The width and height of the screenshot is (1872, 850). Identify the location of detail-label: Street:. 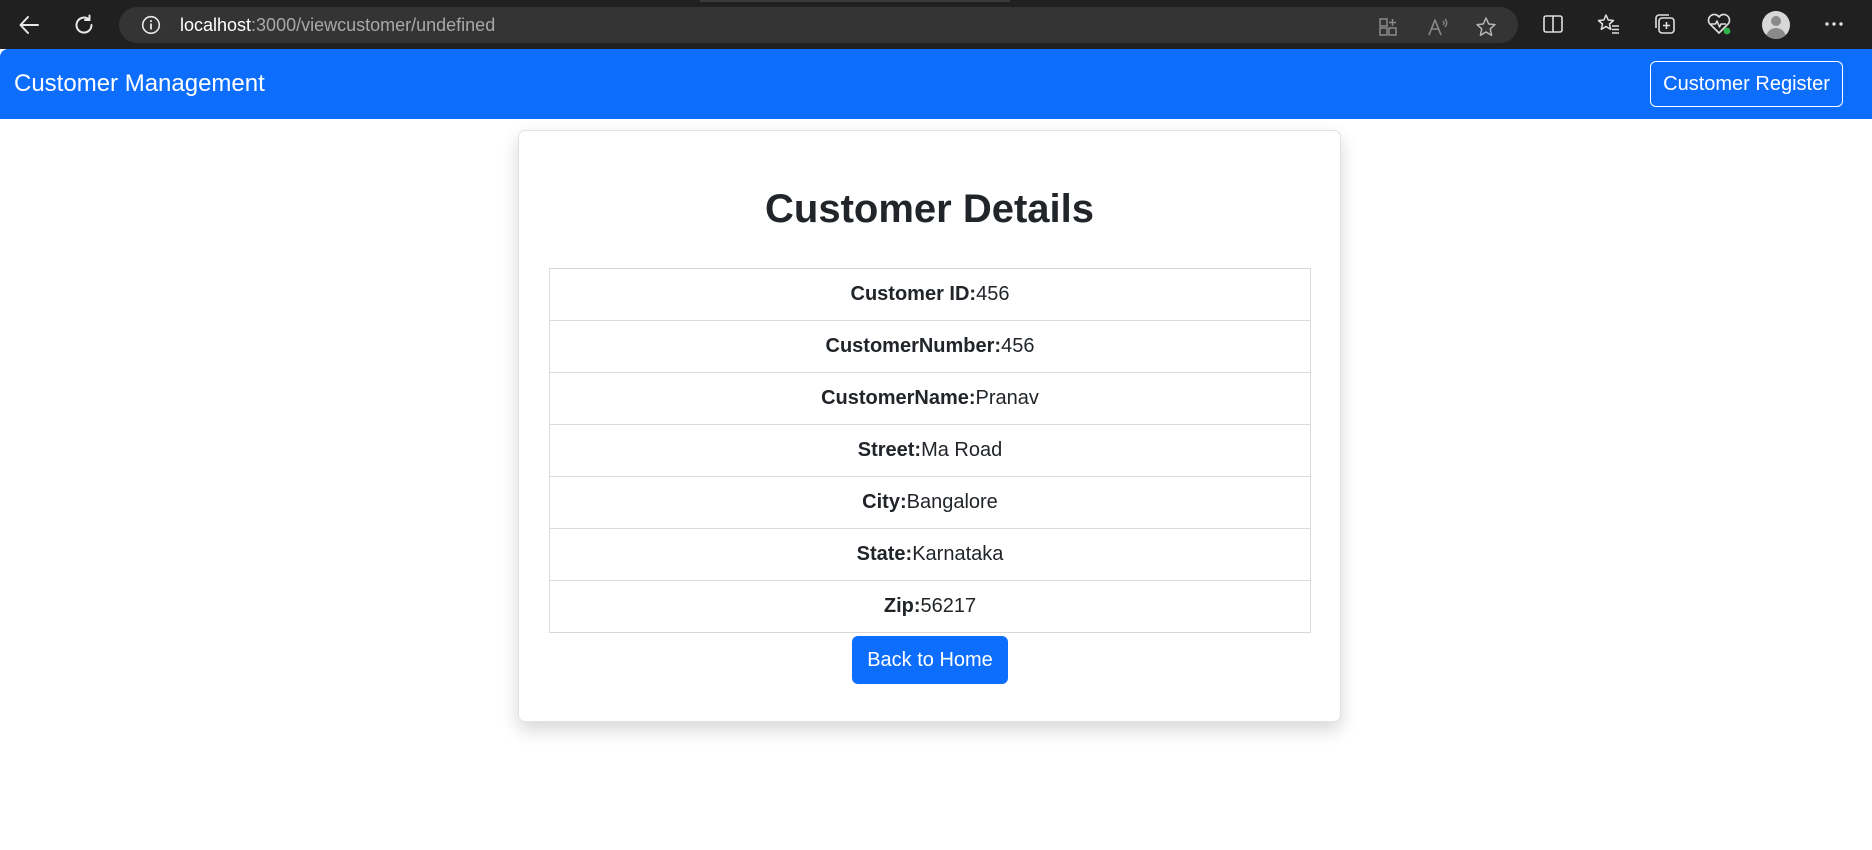
(889, 450).